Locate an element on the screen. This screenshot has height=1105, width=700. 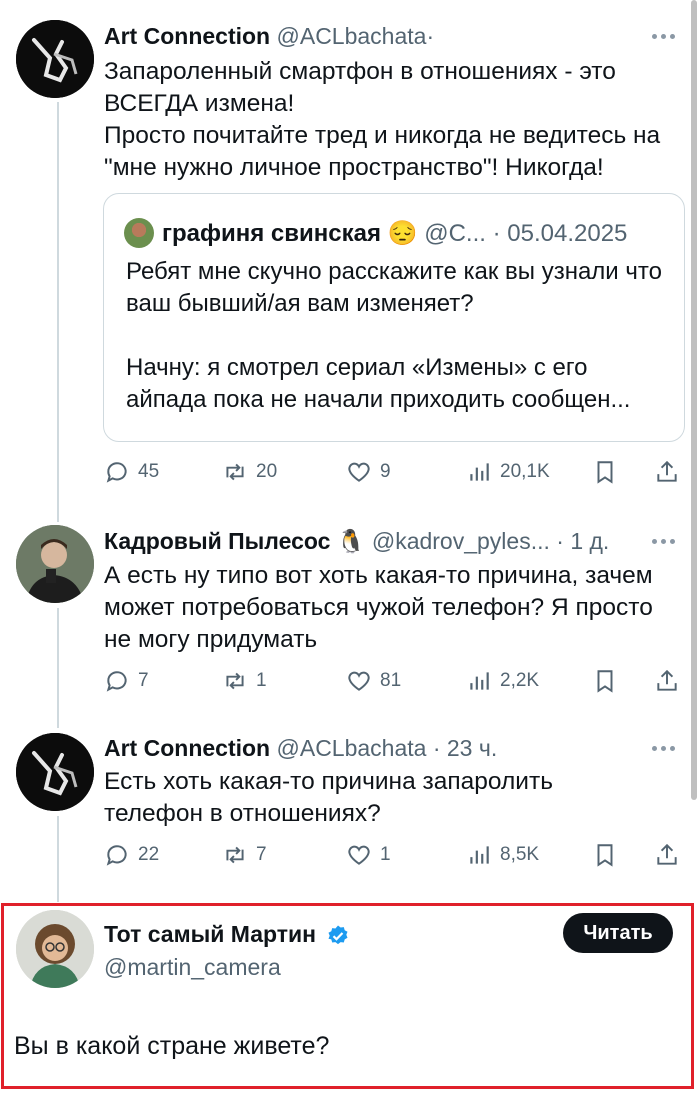
like-count: 9 is located at coordinates (385, 471).